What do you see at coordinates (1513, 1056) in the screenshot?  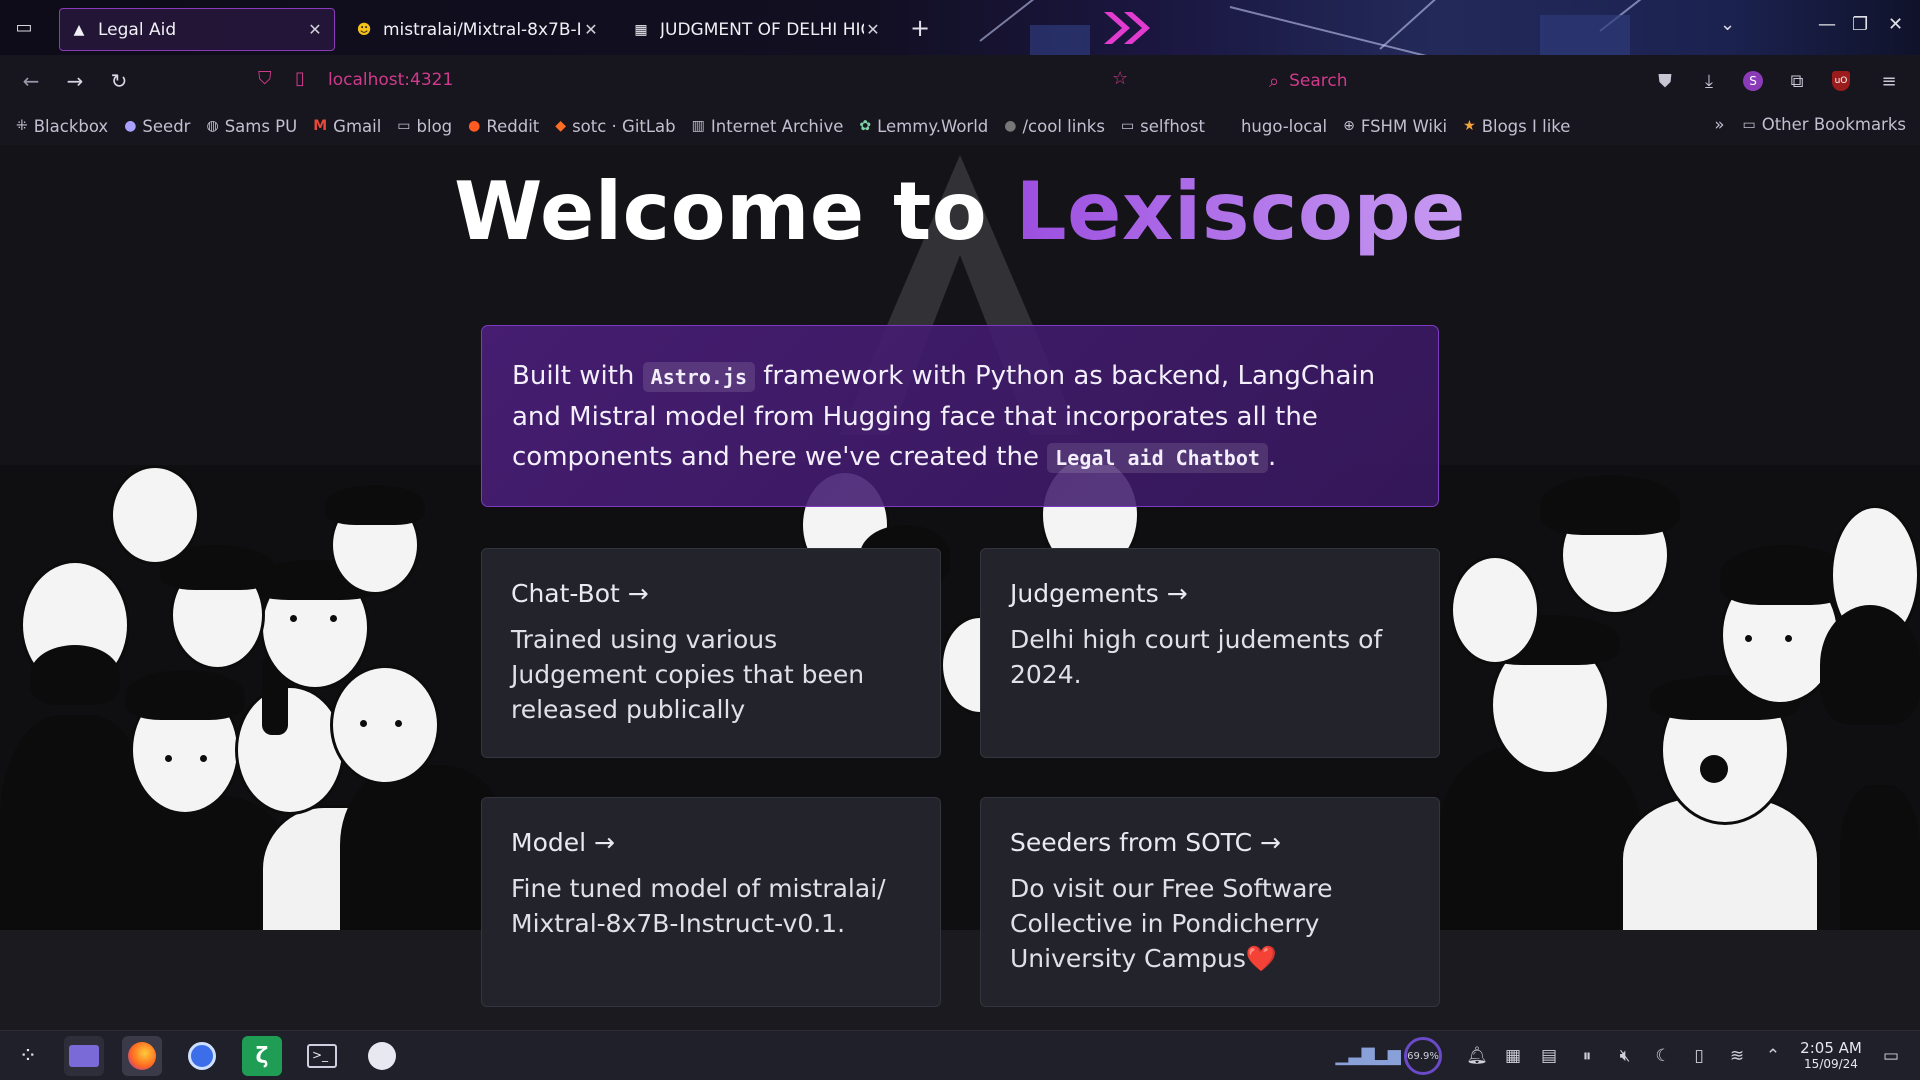 I see `keyboard-layout-icon: ▦` at bounding box center [1513, 1056].